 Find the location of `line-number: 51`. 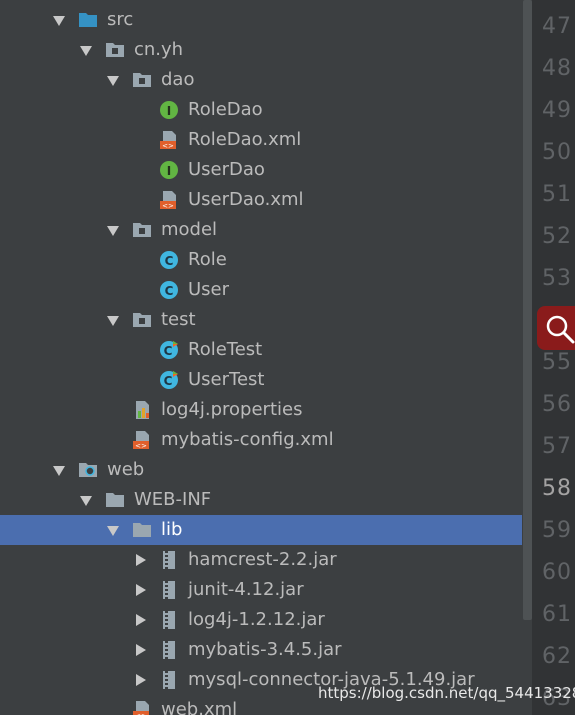

line-number: 51 is located at coordinates (557, 194).